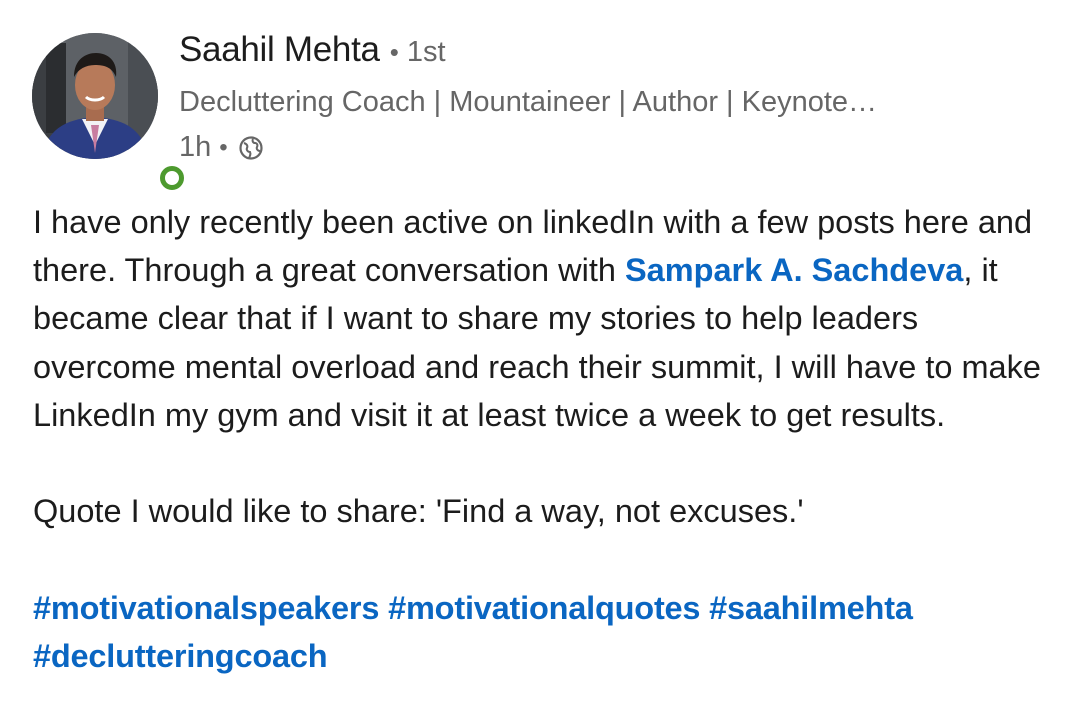  Describe the element at coordinates (180, 656) in the screenshot. I see `hashtag-link: #declutteringcoach` at that location.